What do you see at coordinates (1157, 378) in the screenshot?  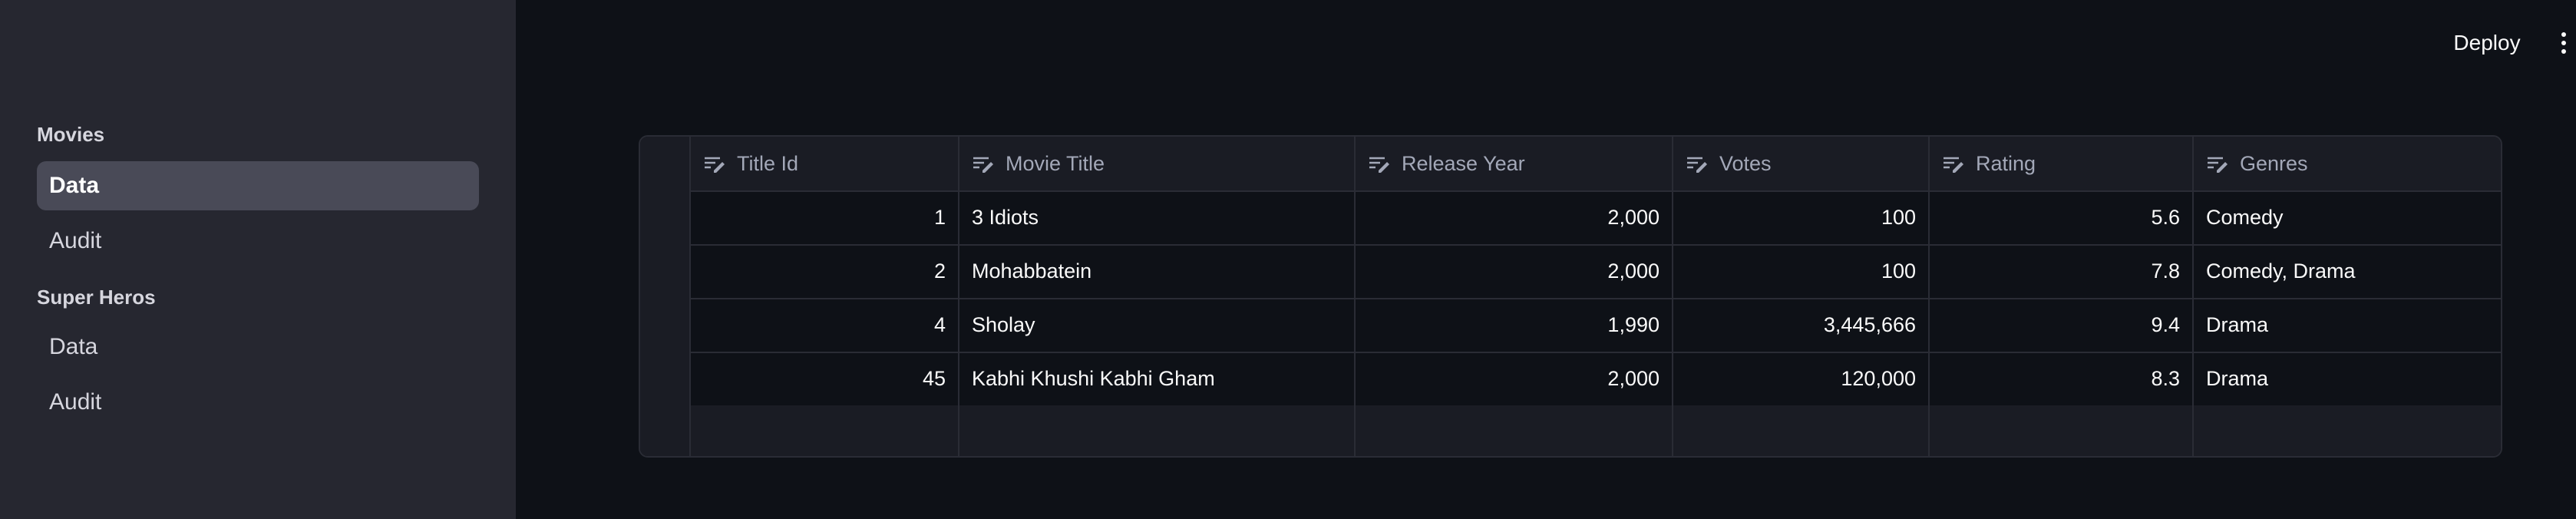 I see `cell-movie-title: Kabhi Khushi Kabhi Gham` at bounding box center [1157, 378].